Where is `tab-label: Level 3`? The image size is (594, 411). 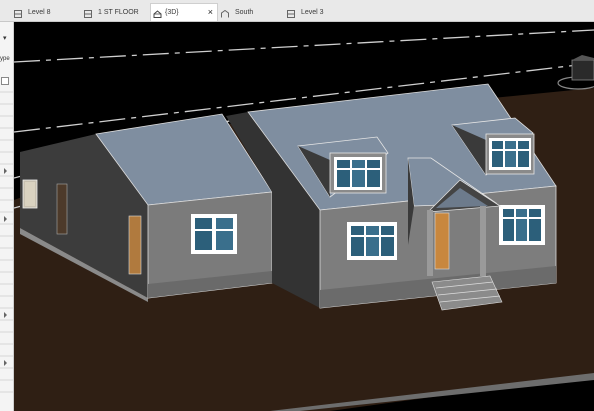
tab-label: Level 3 is located at coordinates (312, 12).